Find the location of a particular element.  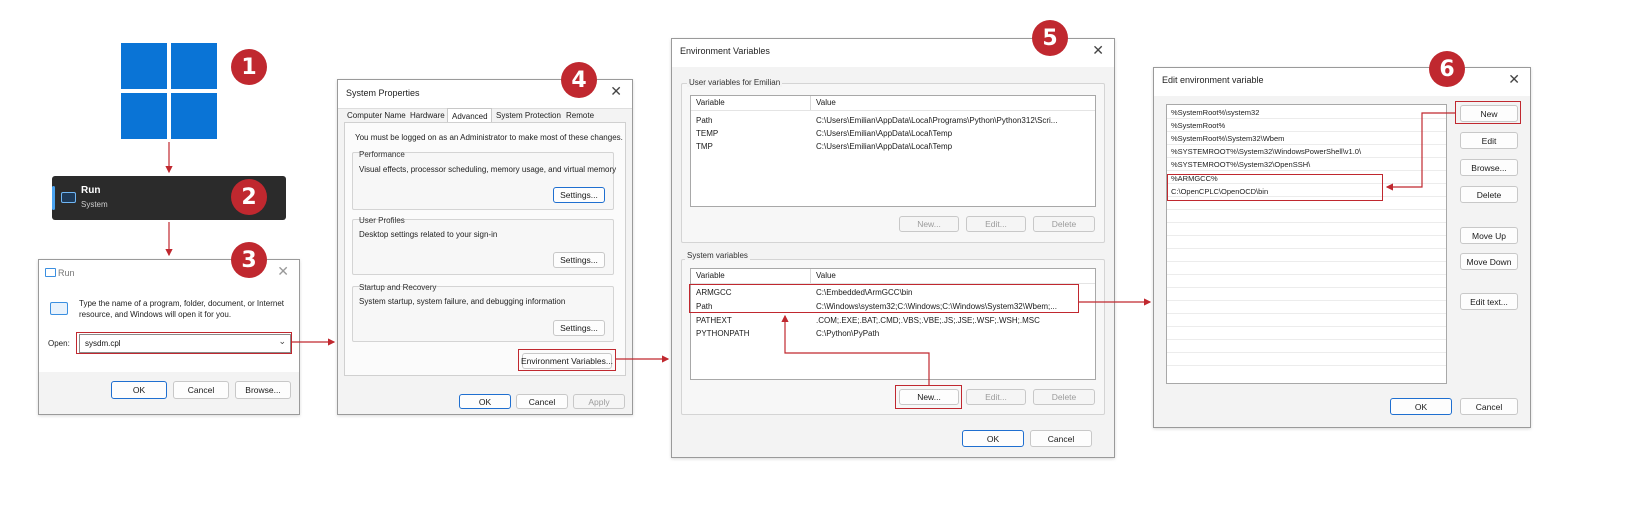

arrow-new-to-path is located at coordinates (855, 349).